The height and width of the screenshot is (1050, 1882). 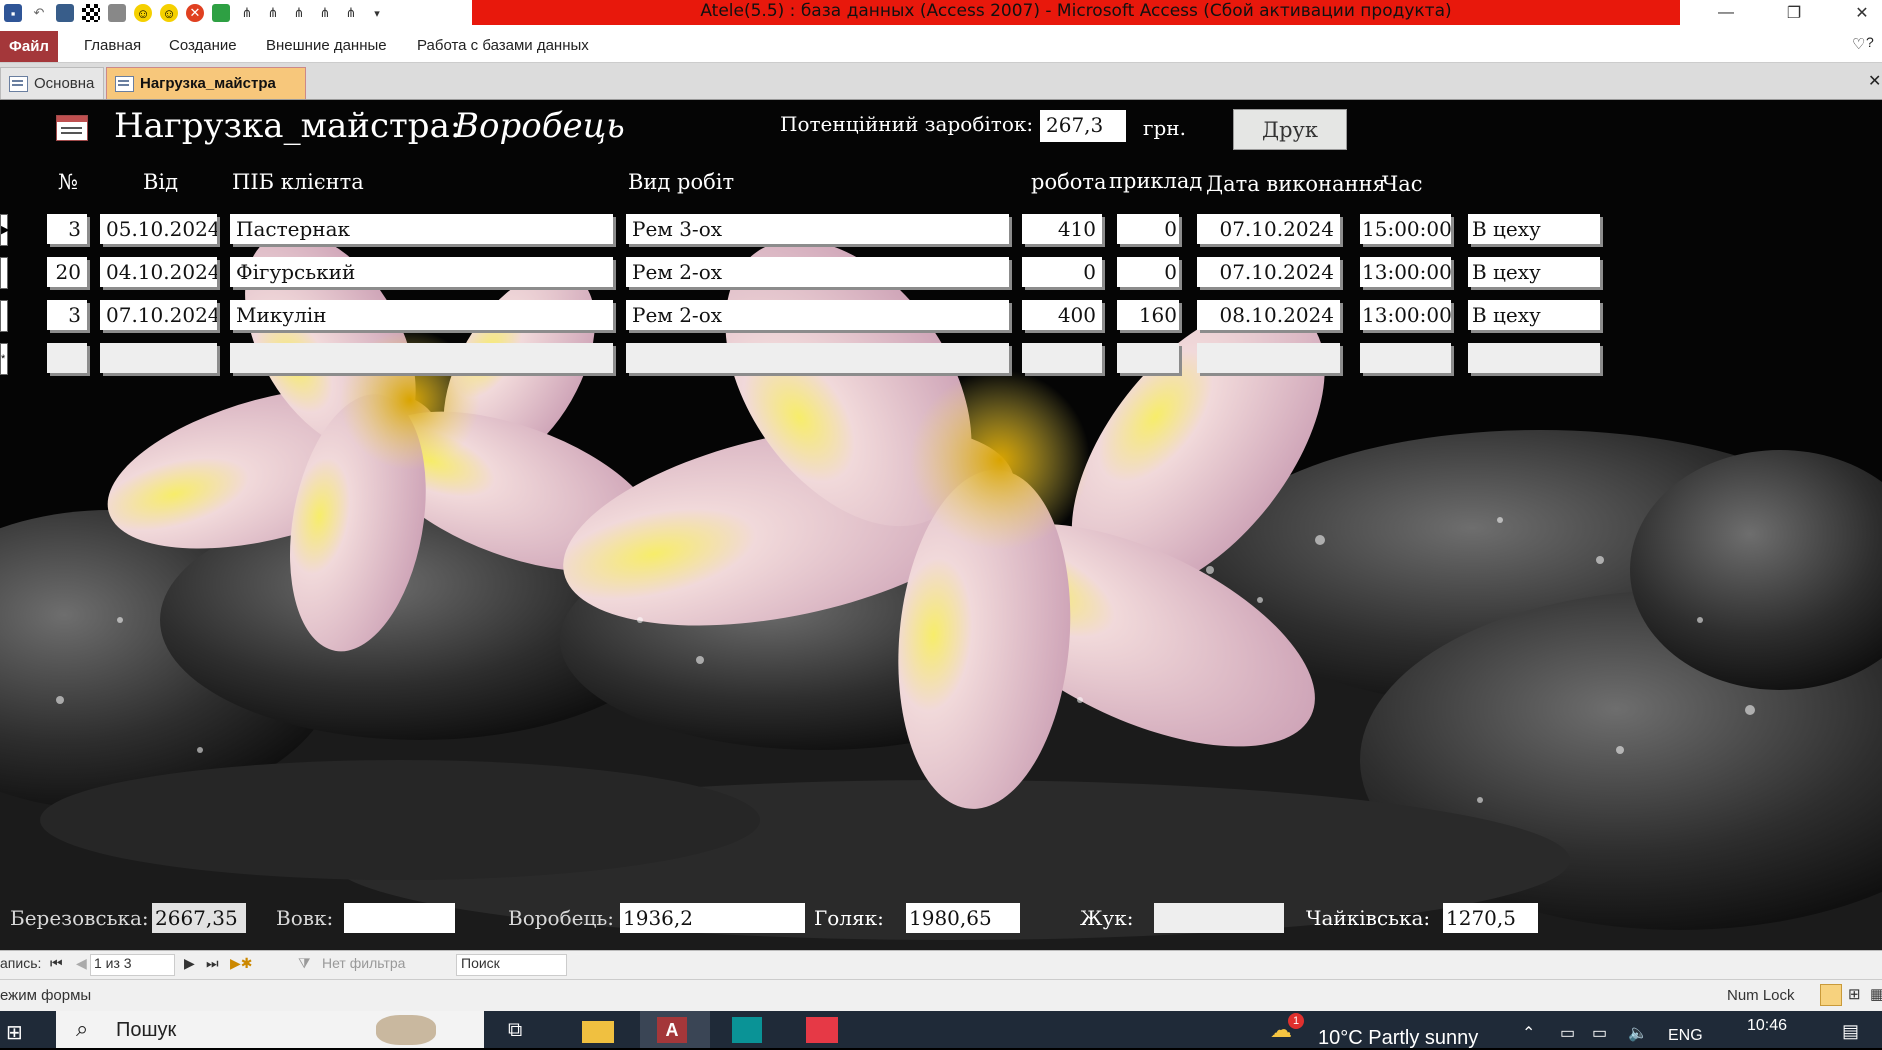 What do you see at coordinates (747, 1030) in the screenshot?
I see `app-icon-teal` at bounding box center [747, 1030].